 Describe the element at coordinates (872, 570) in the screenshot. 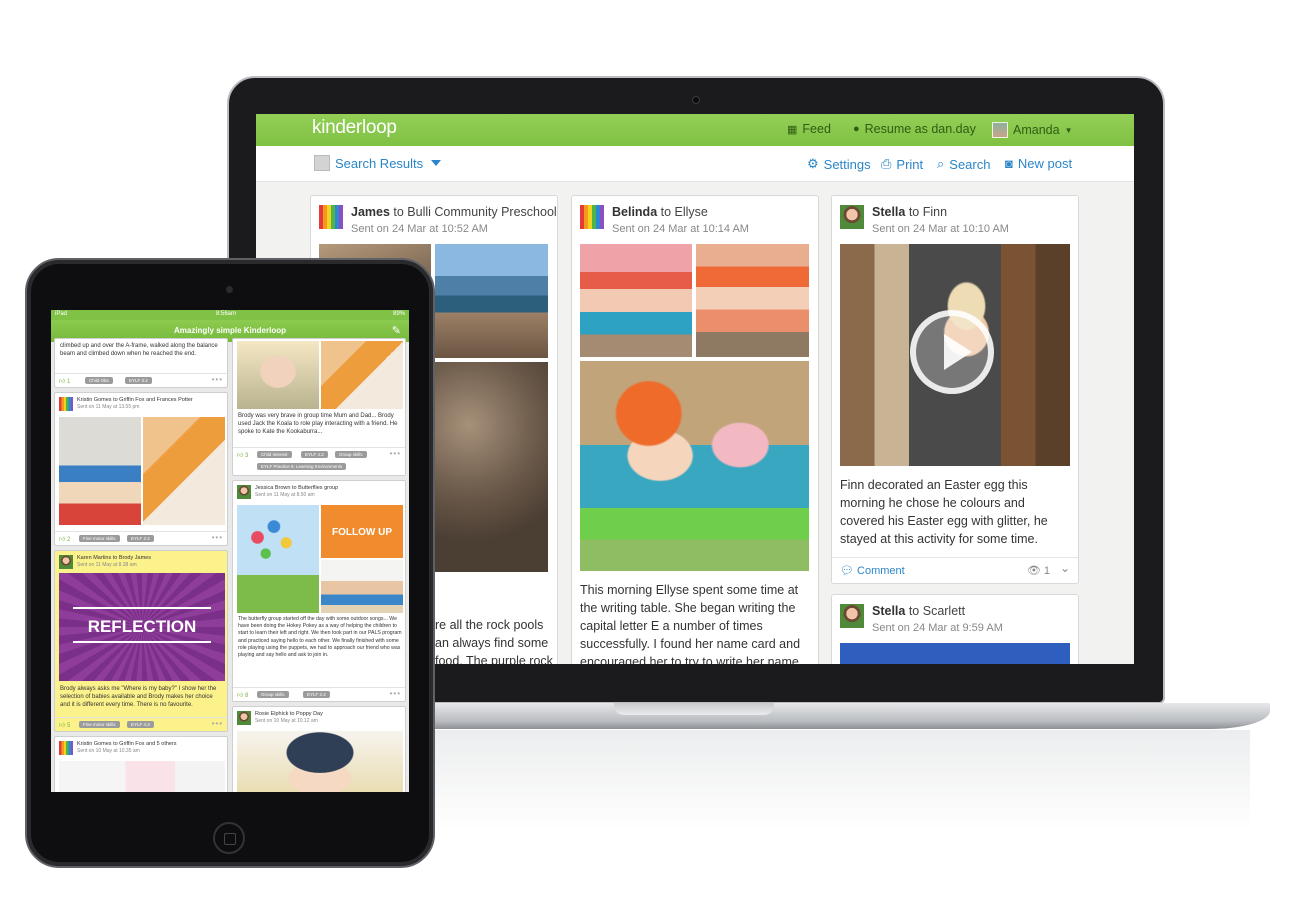

I see `comment-button: 💬︎ Comment` at that location.